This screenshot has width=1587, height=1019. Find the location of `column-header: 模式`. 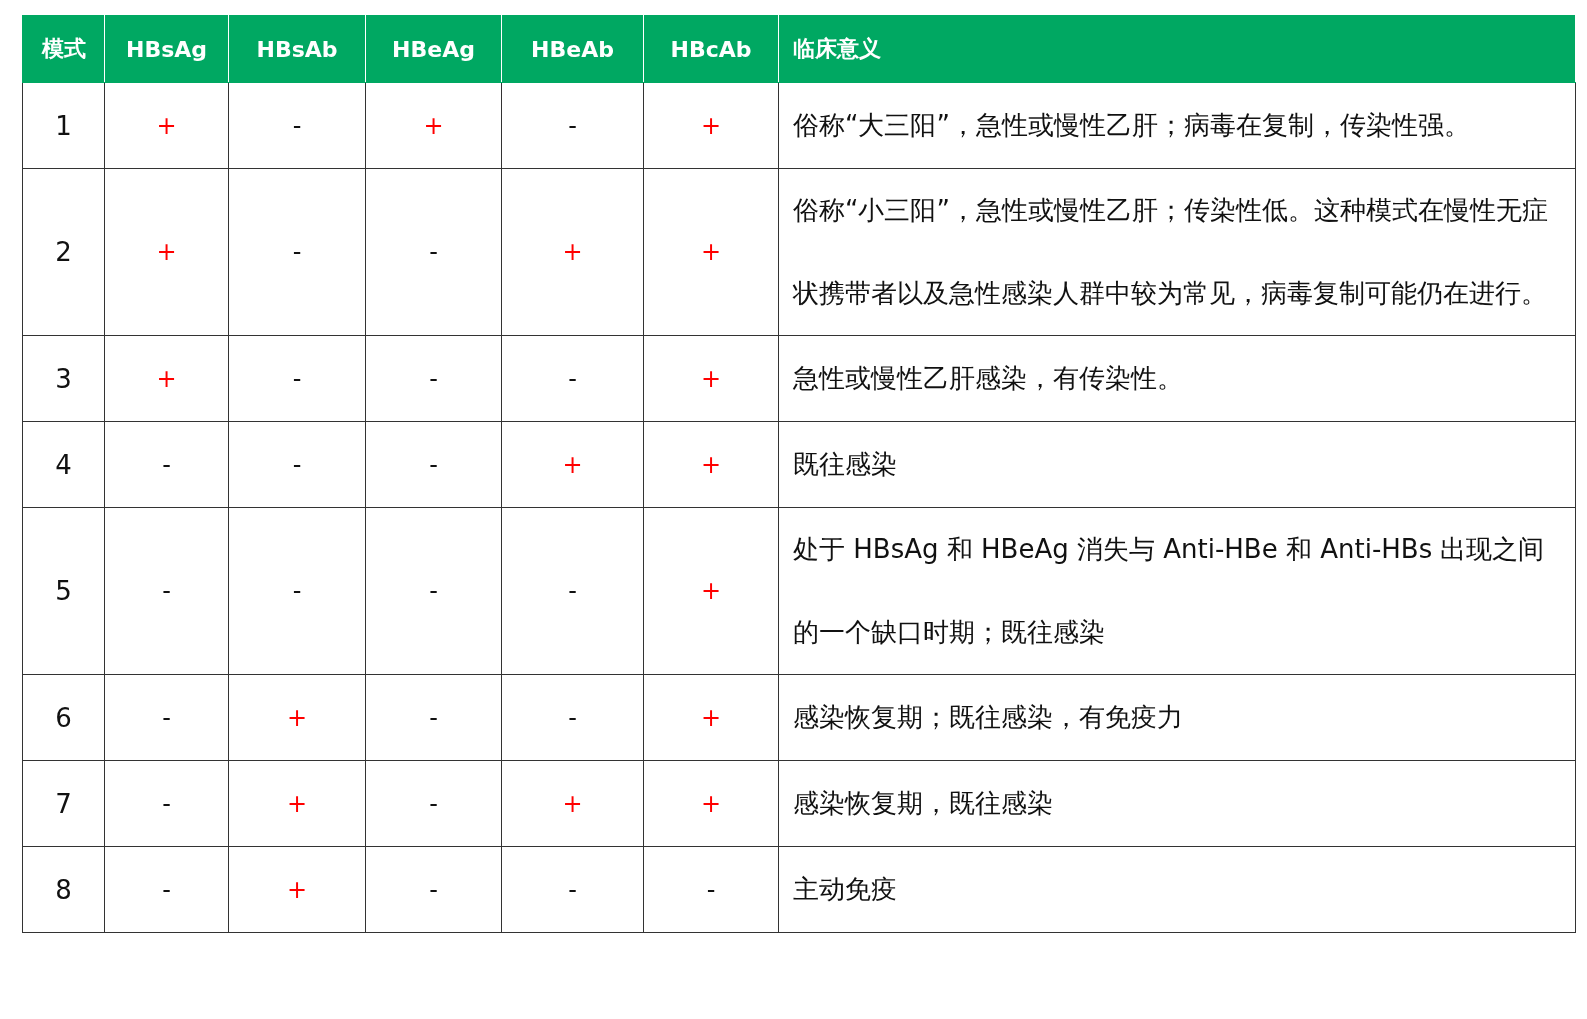

column-header: 模式 is located at coordinates (63, 49).